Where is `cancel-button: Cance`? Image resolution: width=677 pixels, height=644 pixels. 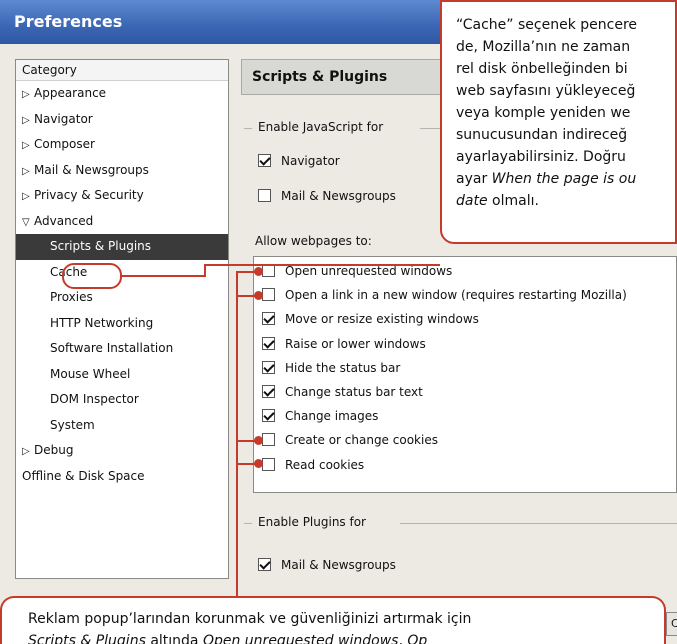 cancel-button: Cance is located at coordinates (671, 624).